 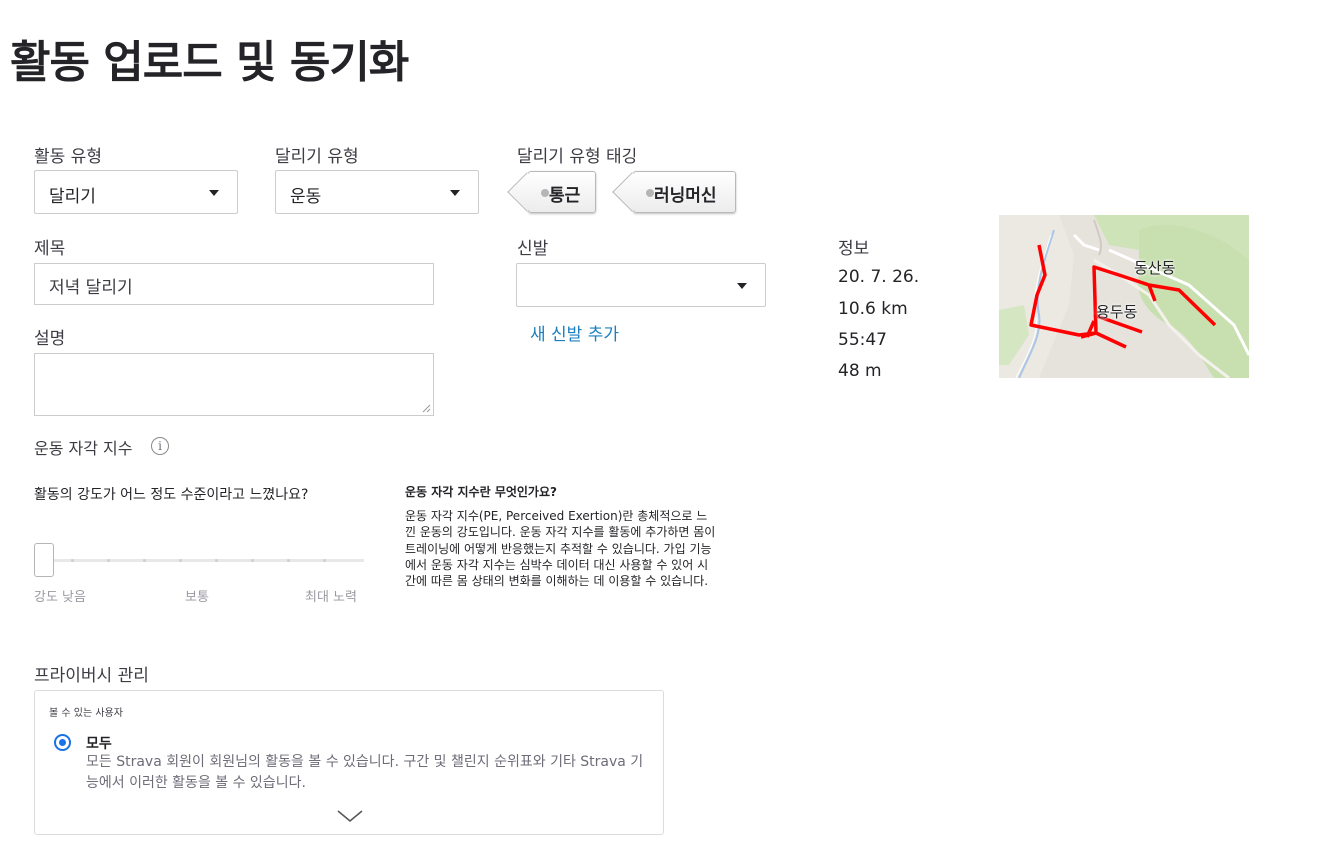 What do you see at coordinates (99, 744) in the screenshot?
I see `visibility-option-title: 모두` at bounding box center [99, 744].